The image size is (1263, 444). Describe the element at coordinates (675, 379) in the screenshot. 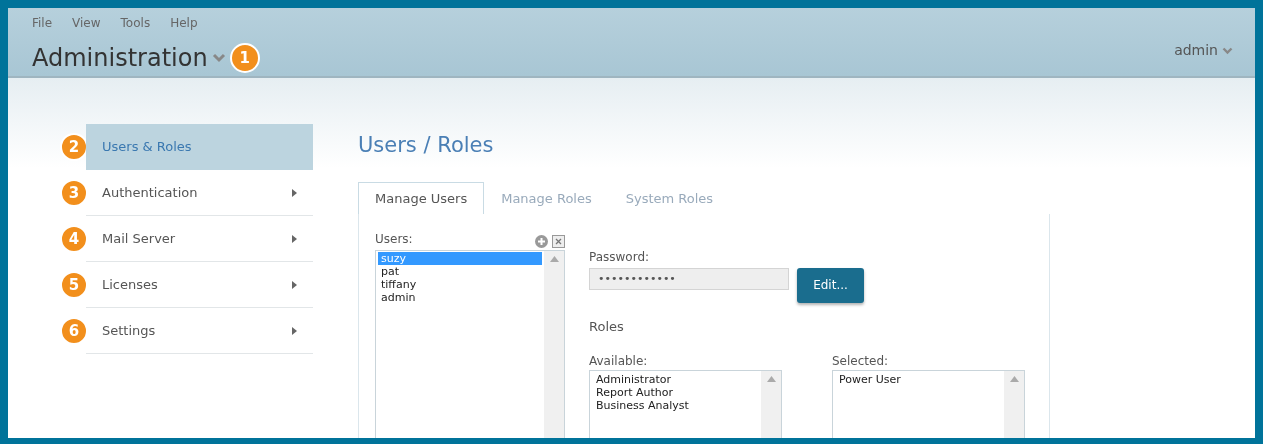

I see `list-item: Administrator` at that location.